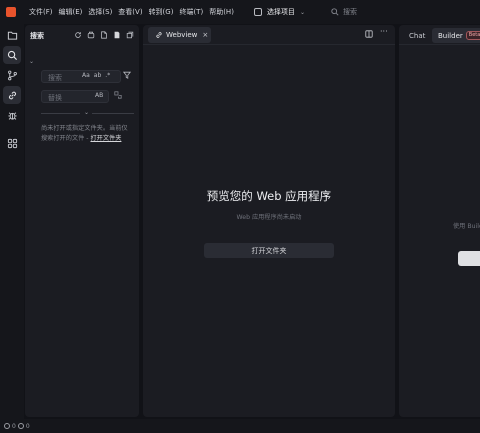 The image size is (480, 433). I want to click on app-logo-icon, so click(11, 12).